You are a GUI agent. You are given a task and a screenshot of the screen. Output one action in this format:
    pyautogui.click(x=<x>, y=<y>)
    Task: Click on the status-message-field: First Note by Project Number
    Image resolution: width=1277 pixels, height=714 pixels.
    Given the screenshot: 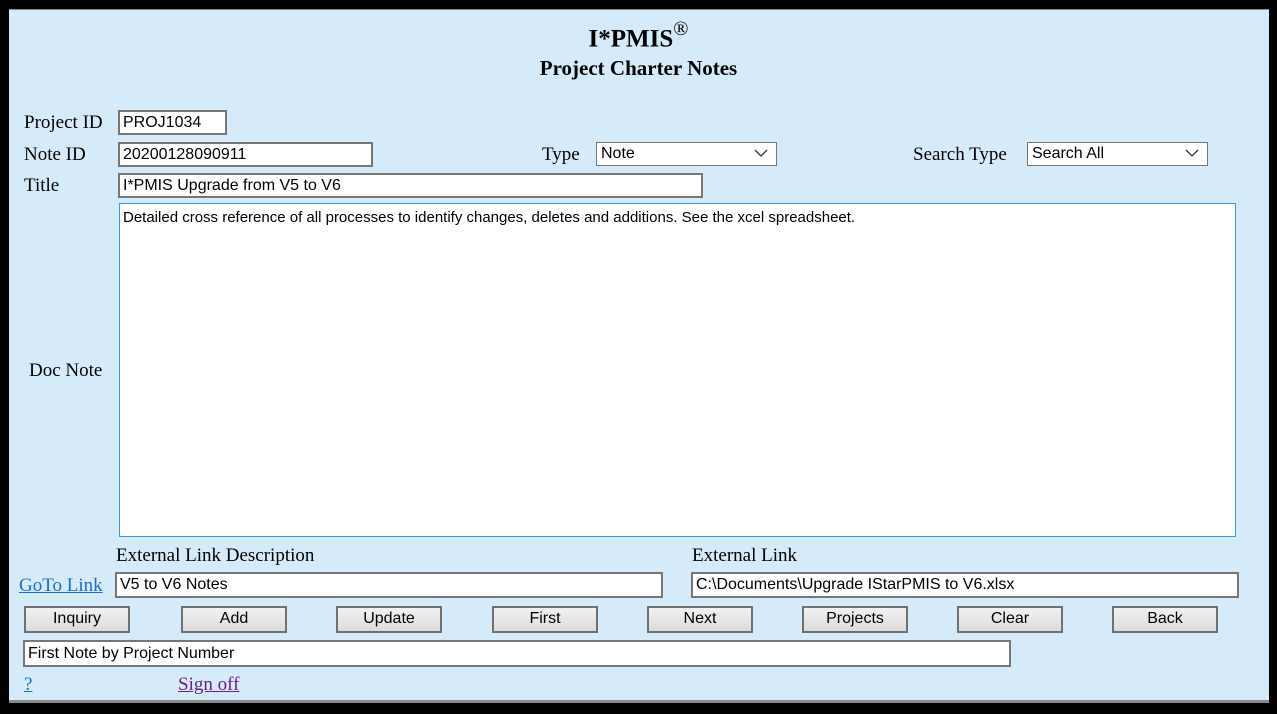 What is the action you would take?
    pyautogui.click(x=517, y=653)
    